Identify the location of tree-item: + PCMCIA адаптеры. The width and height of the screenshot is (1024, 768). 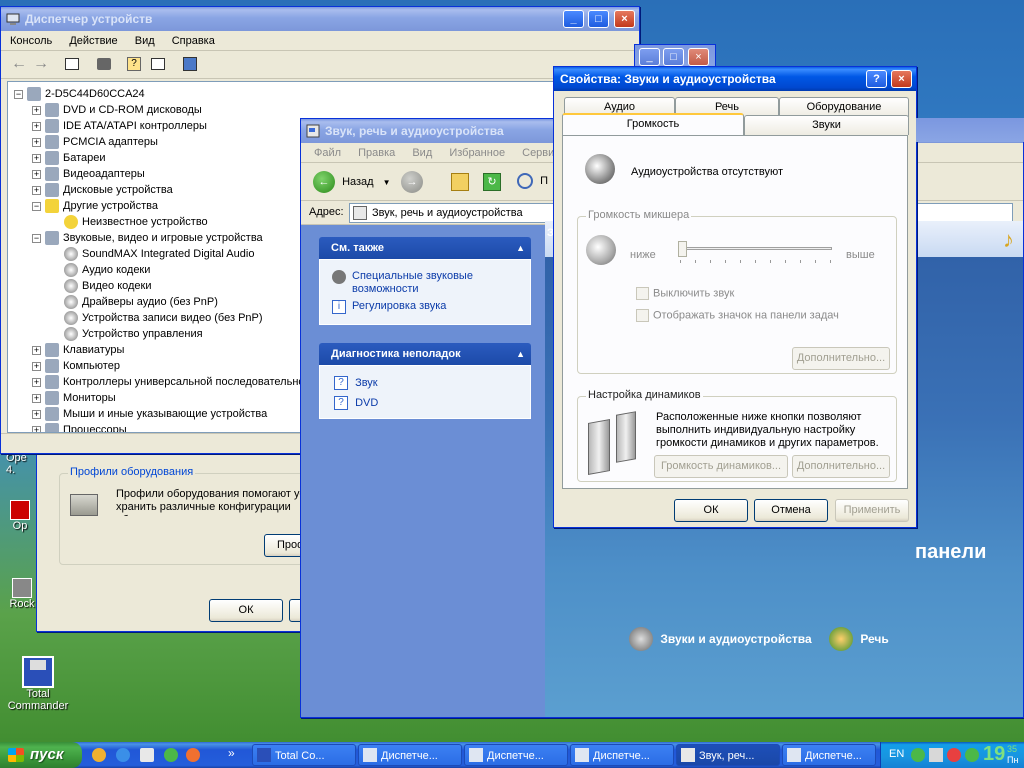
(95, 142).